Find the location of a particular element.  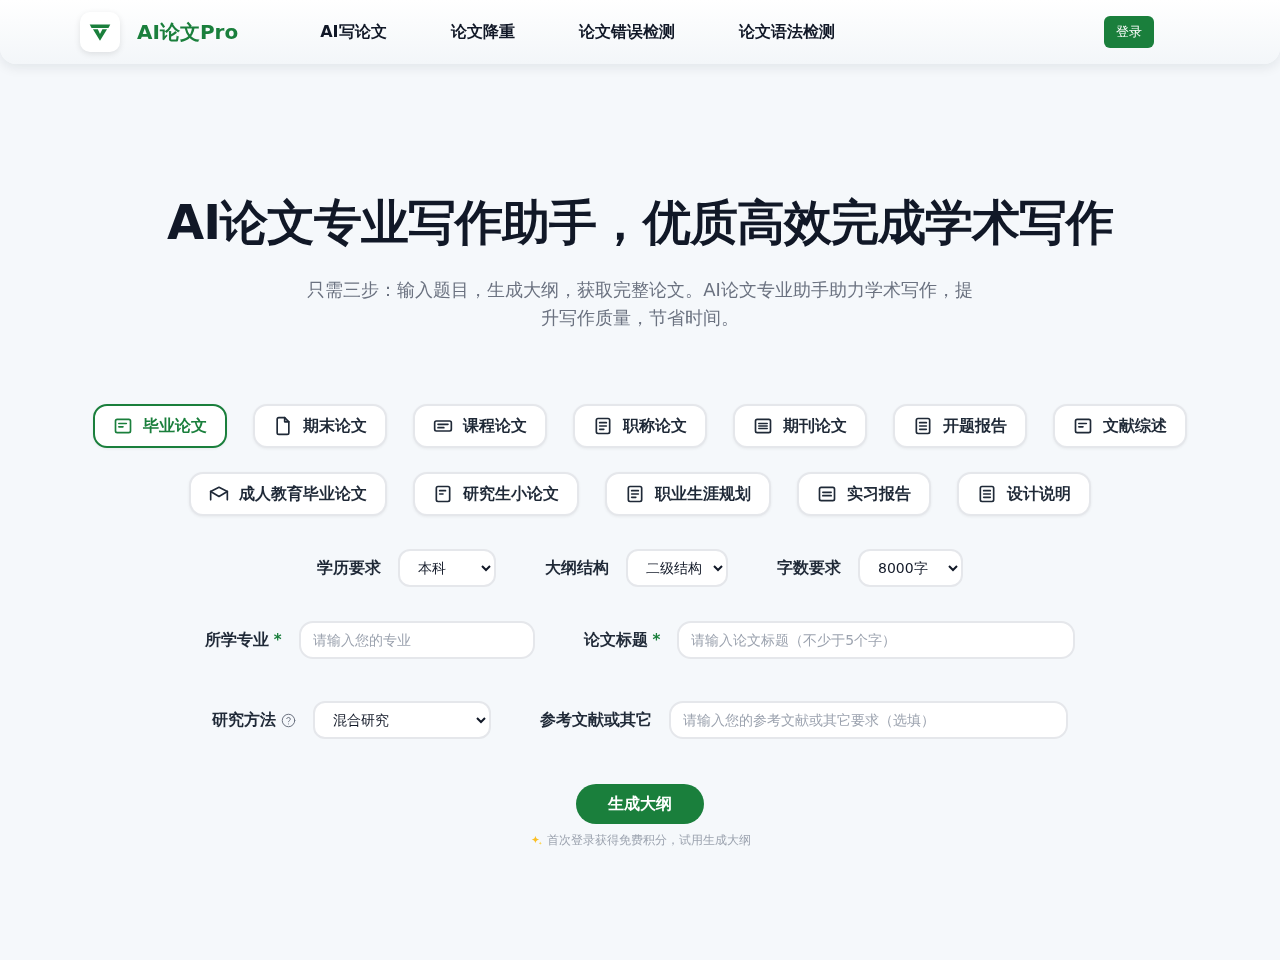

page-subtitle: 只需三步：输入题目，生成大纲，获取完整论文。AI论文专业助手助力学术写作，提升写作质量，节省时间。 is located at coordinates (640, 304).